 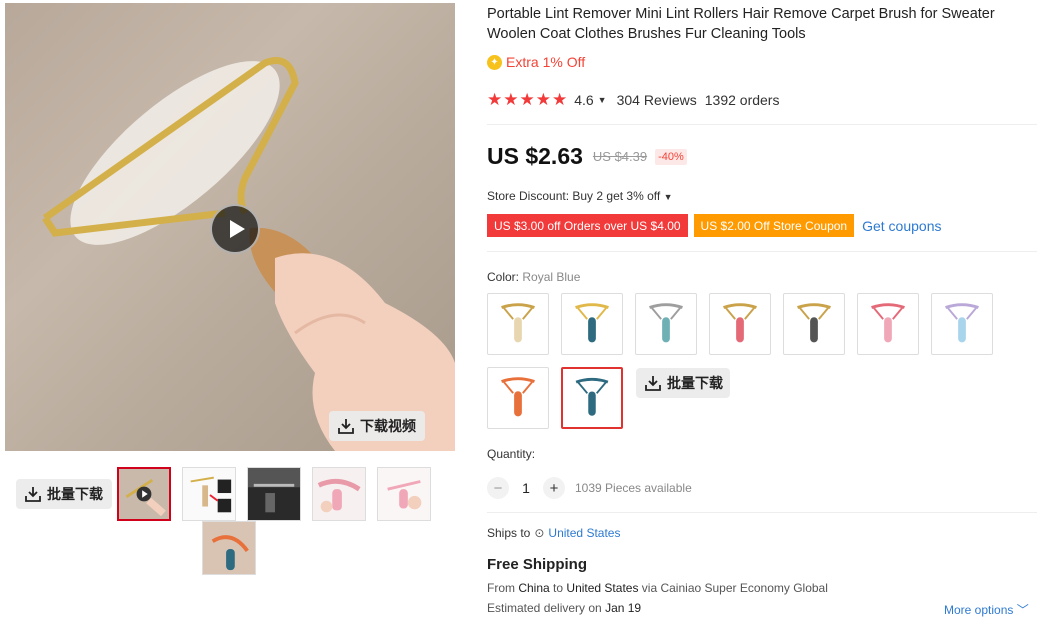 I want to click on coin-icon: ✦, so click(x=494, y=62).